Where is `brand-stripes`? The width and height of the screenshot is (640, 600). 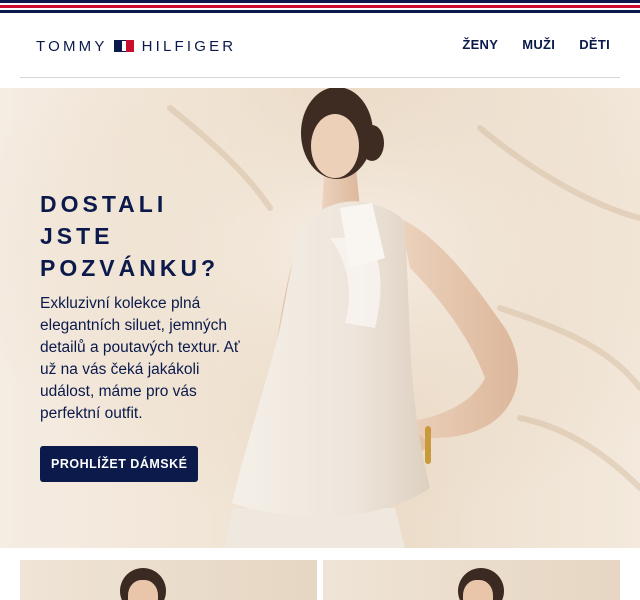
brand-stripes is located at coordinates (320, 7).